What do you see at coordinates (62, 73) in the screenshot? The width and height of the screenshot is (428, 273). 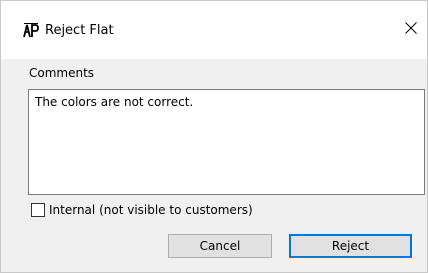 I see `comments-label: Comments` at bounding box center [62, 73].